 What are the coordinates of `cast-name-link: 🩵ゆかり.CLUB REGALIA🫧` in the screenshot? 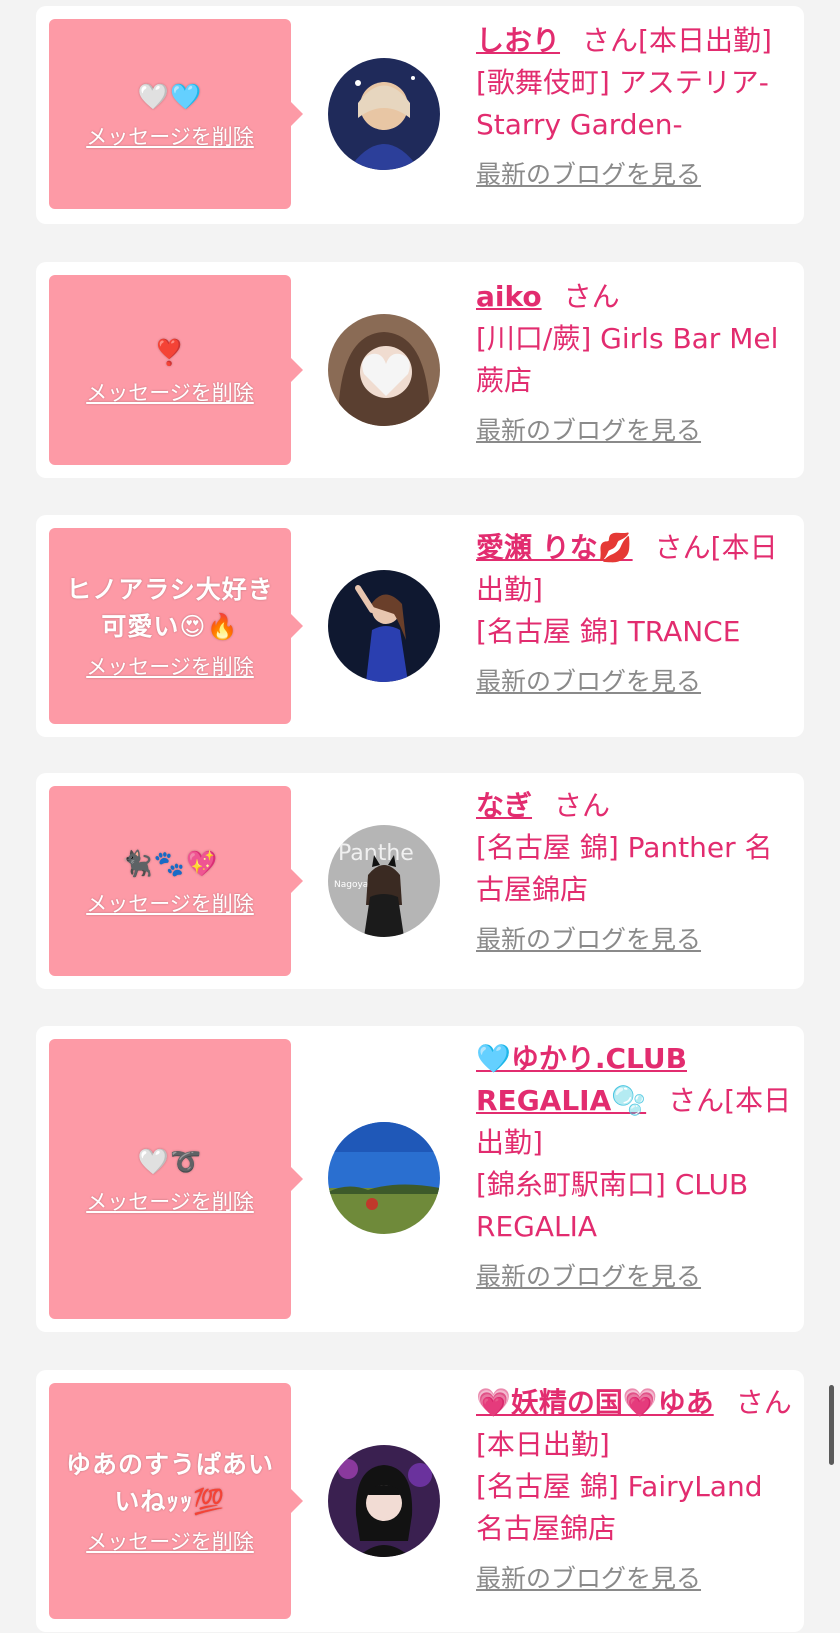 It's located at (581, 1079).